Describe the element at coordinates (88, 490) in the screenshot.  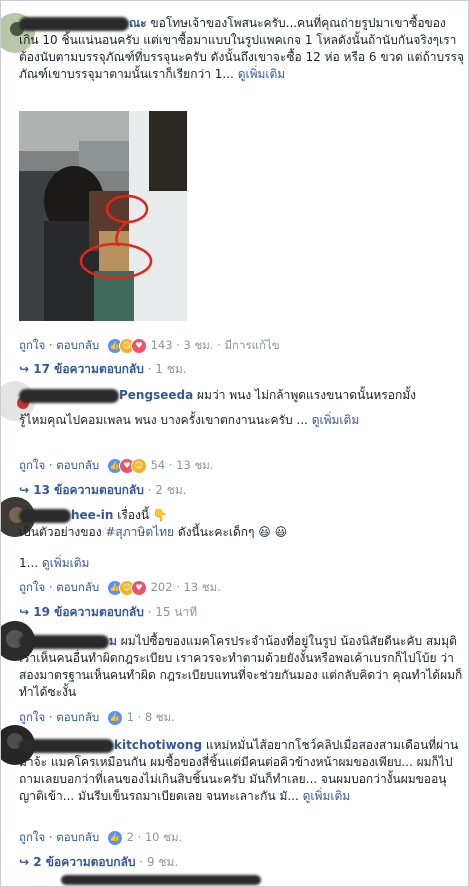
I see `replies-count: 13 ข้อความตอบกลับ` at that location.